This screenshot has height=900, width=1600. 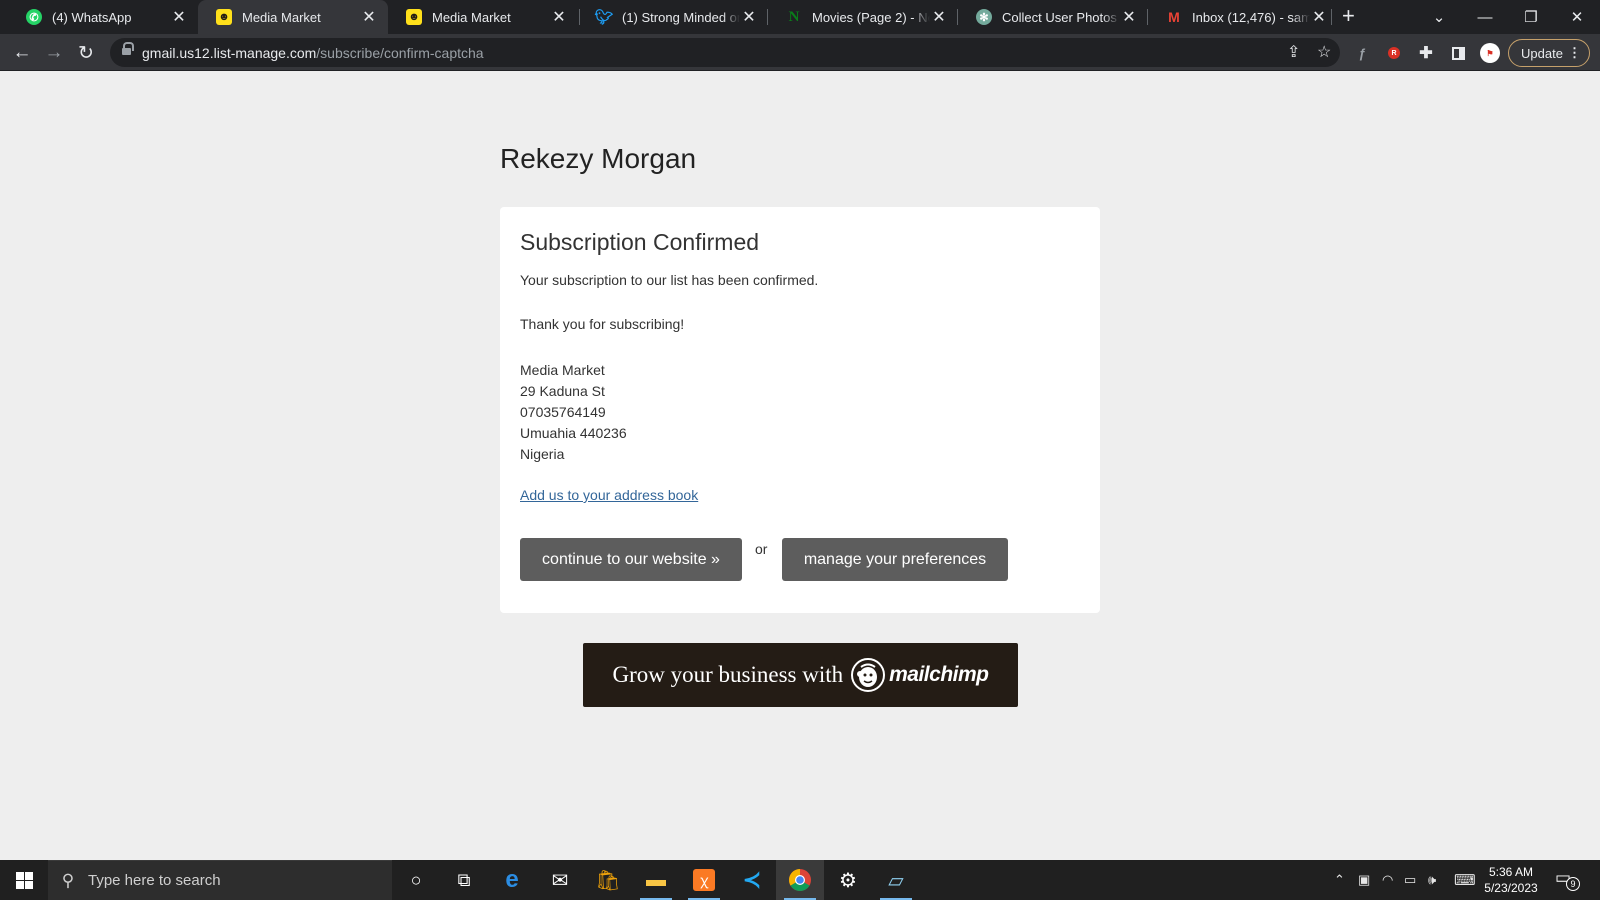 I want to click on bookmark-star-icon: ☆, so click(x=1324, y=52).